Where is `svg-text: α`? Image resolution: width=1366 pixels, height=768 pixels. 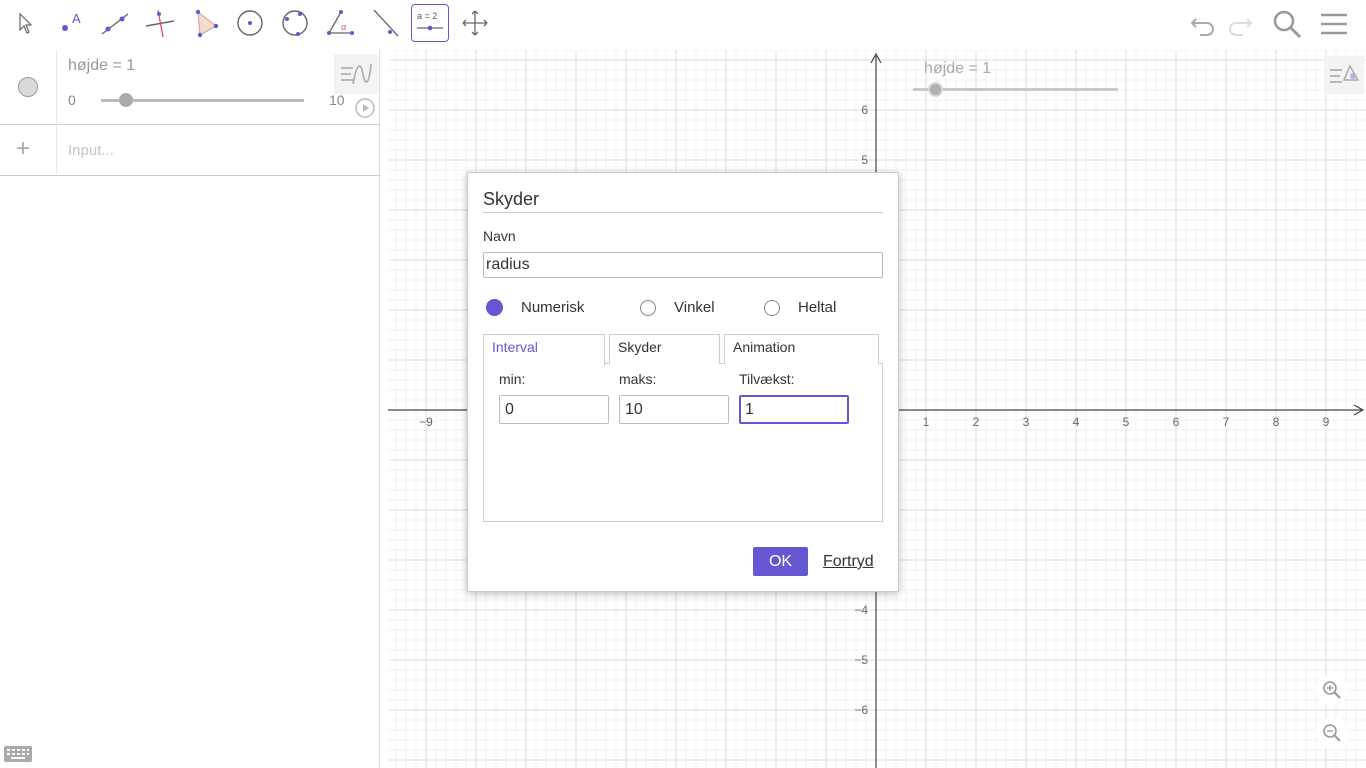
svg-text: α is located at coordinates (343, 27).